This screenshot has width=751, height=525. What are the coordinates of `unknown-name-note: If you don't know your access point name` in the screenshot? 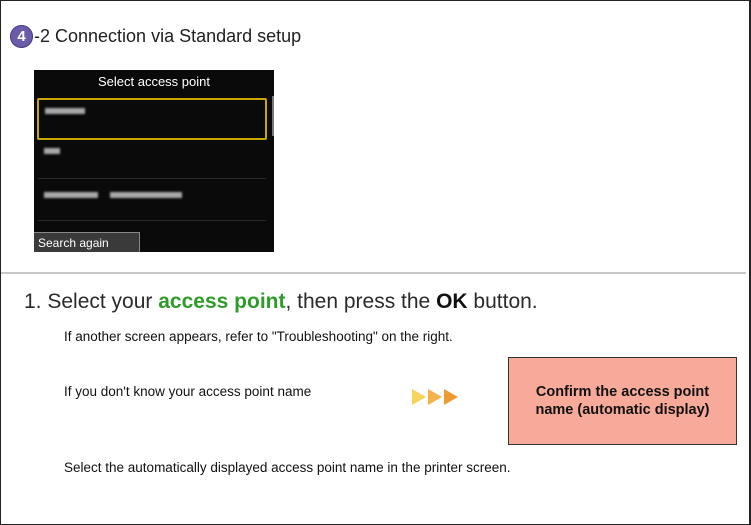 It's located at (188, 391).